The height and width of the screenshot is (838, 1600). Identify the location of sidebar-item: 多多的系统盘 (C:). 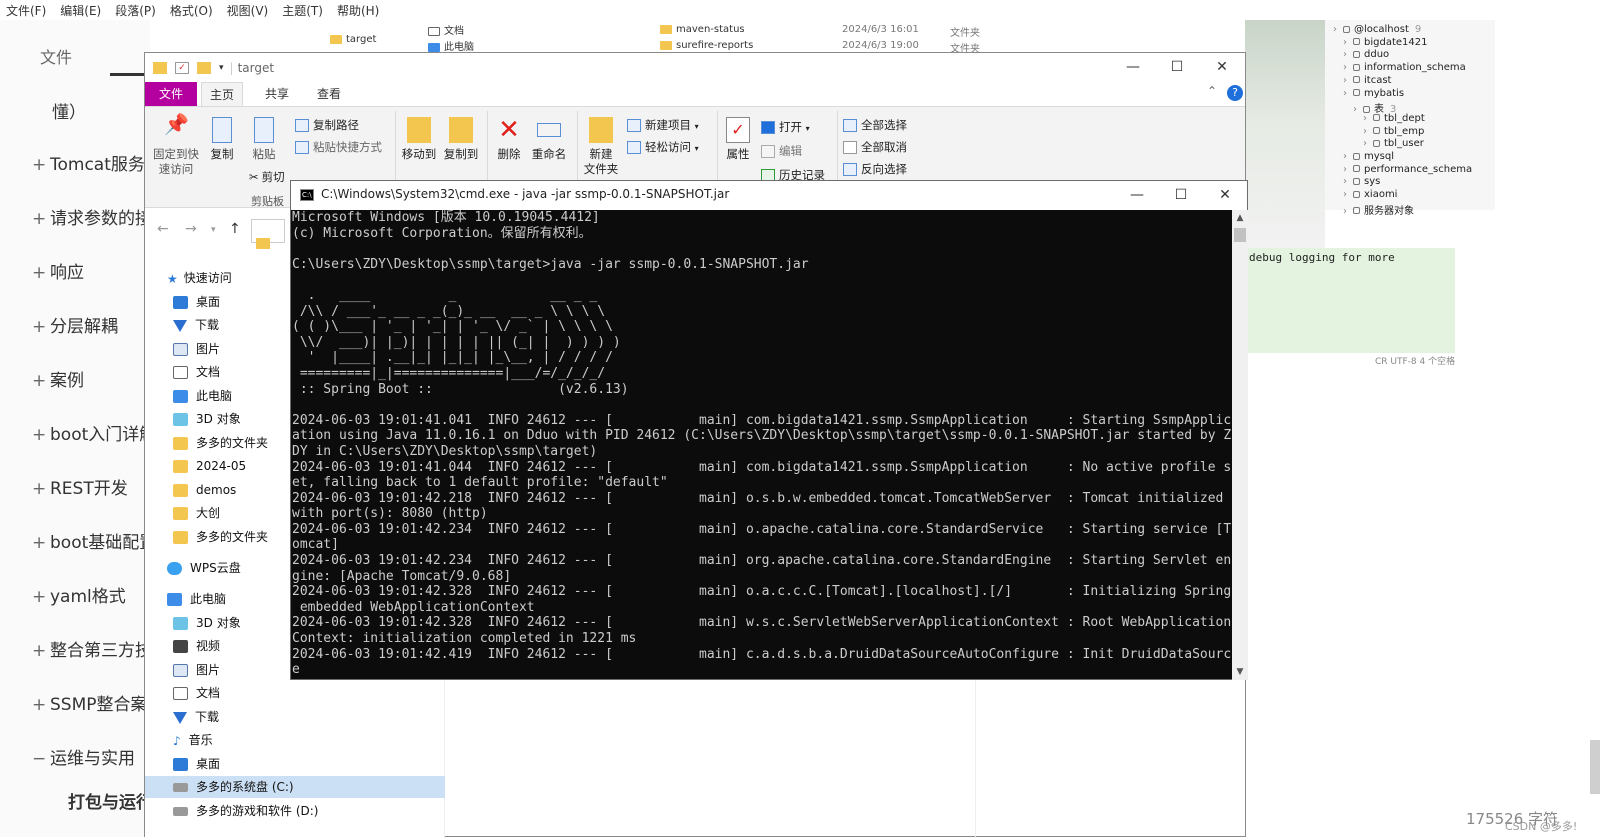
(295, 787).